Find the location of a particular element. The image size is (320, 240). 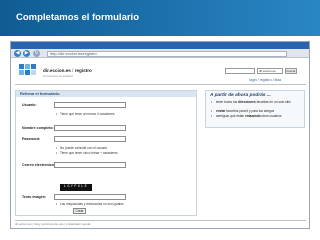

site-name: dir.eccion.es / registro is located at coordinates (67, 70).